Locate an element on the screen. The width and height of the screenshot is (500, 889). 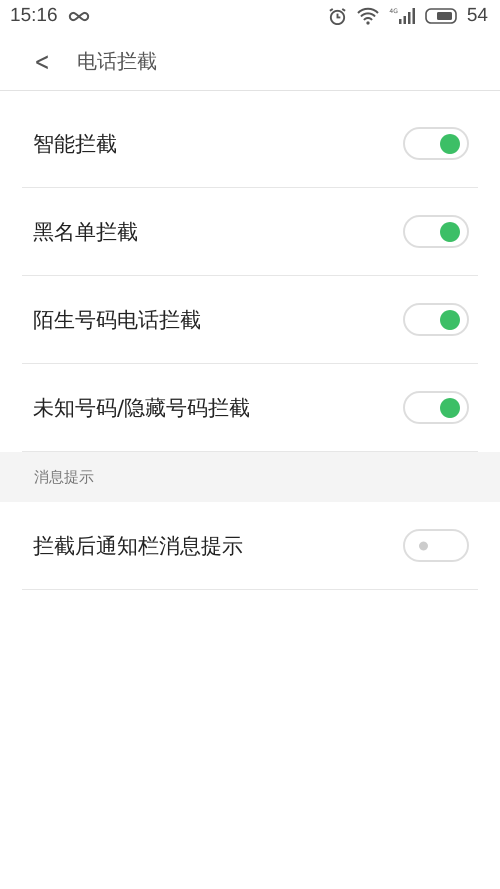
setting-label: 拦截后通知栏消息提示 is located at coordinates (138, 546).